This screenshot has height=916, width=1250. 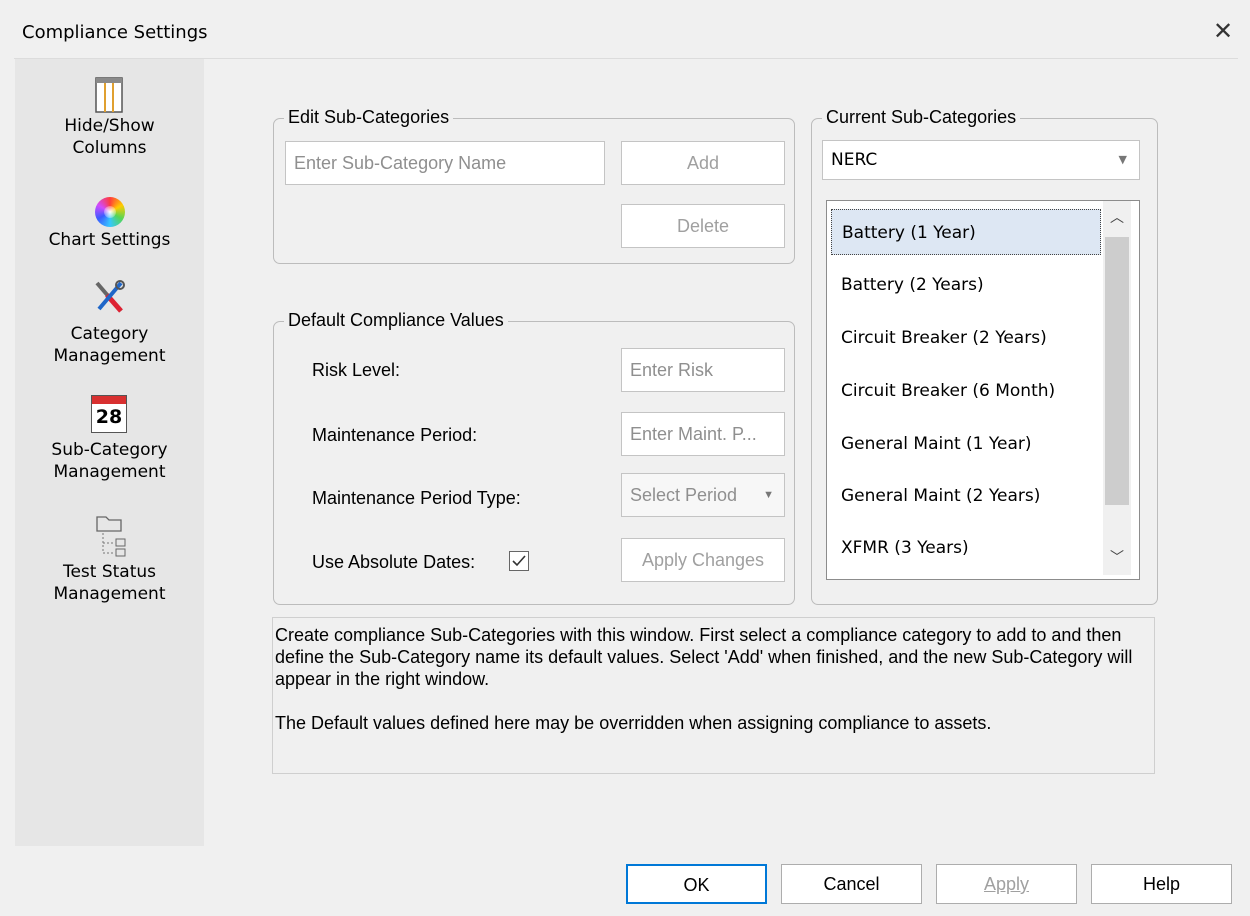 I want to click on list-item: Battery (1 Year), so click(x=966, y=232).